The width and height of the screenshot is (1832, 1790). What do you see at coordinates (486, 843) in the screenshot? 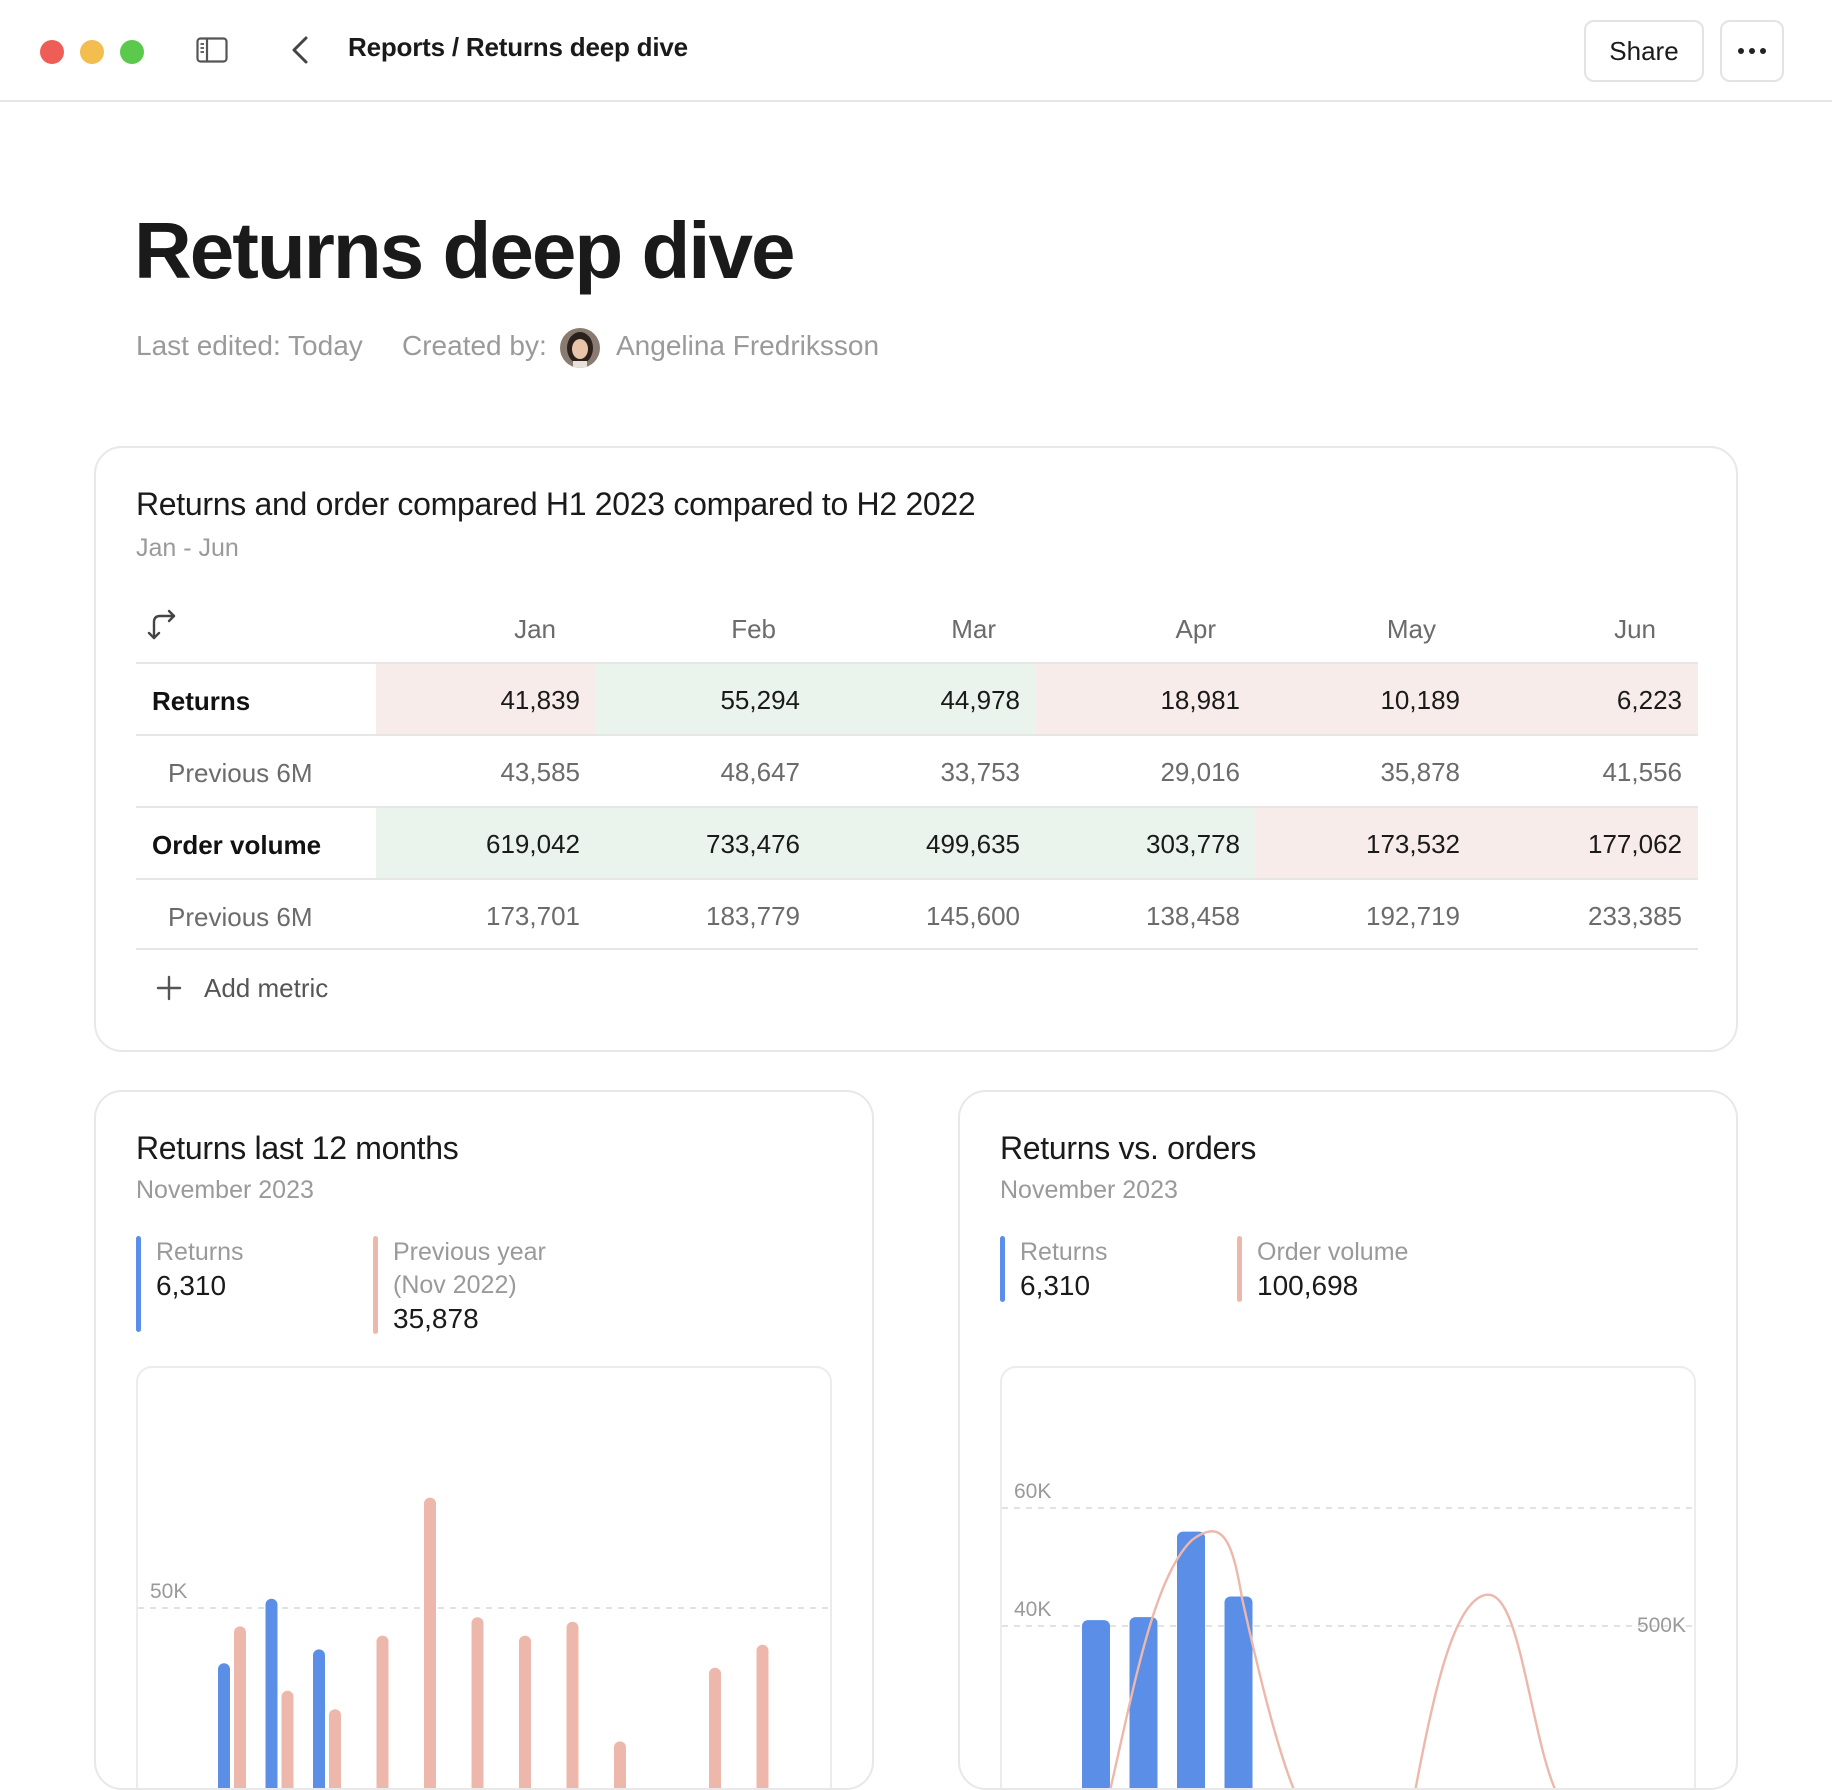
I see `table-cell: 619,042` at bounding box center [486, 843].